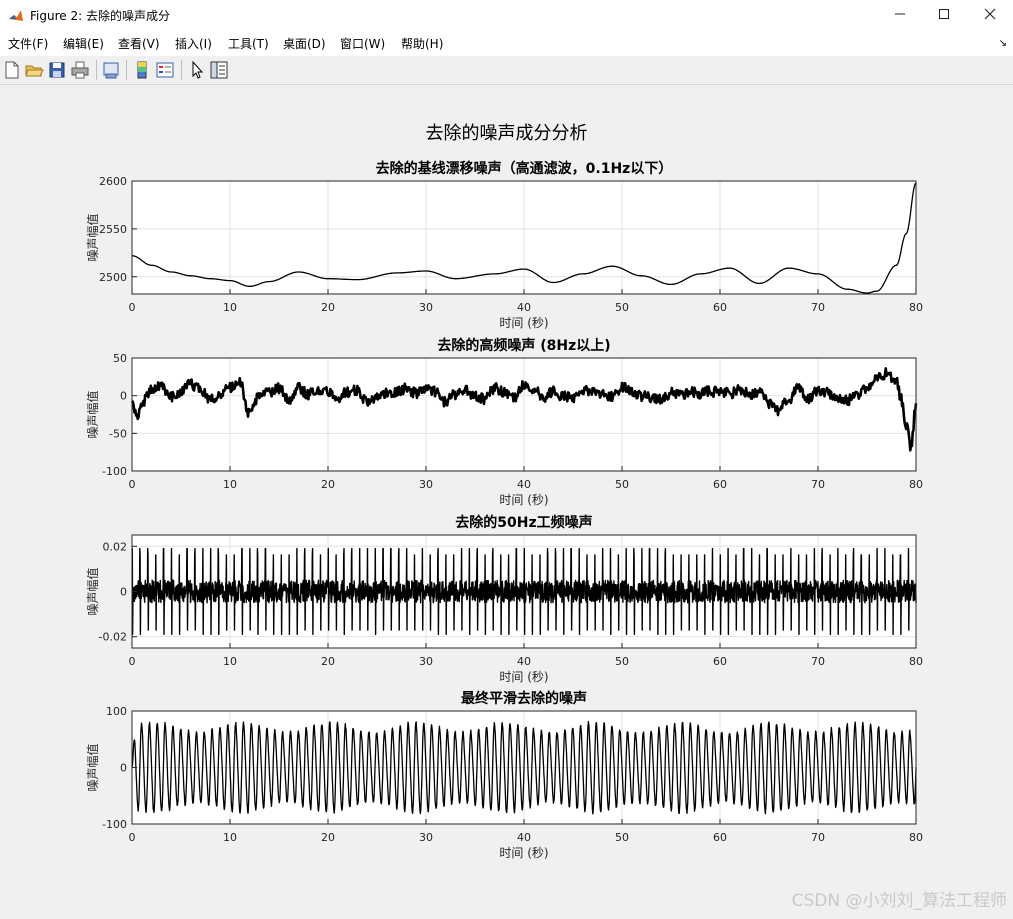 The image size is (1013, 919). What do you see at coordinates (111, 70) in the screenshot?
I see `print-preview-icon` at bounding box center [111, 70].